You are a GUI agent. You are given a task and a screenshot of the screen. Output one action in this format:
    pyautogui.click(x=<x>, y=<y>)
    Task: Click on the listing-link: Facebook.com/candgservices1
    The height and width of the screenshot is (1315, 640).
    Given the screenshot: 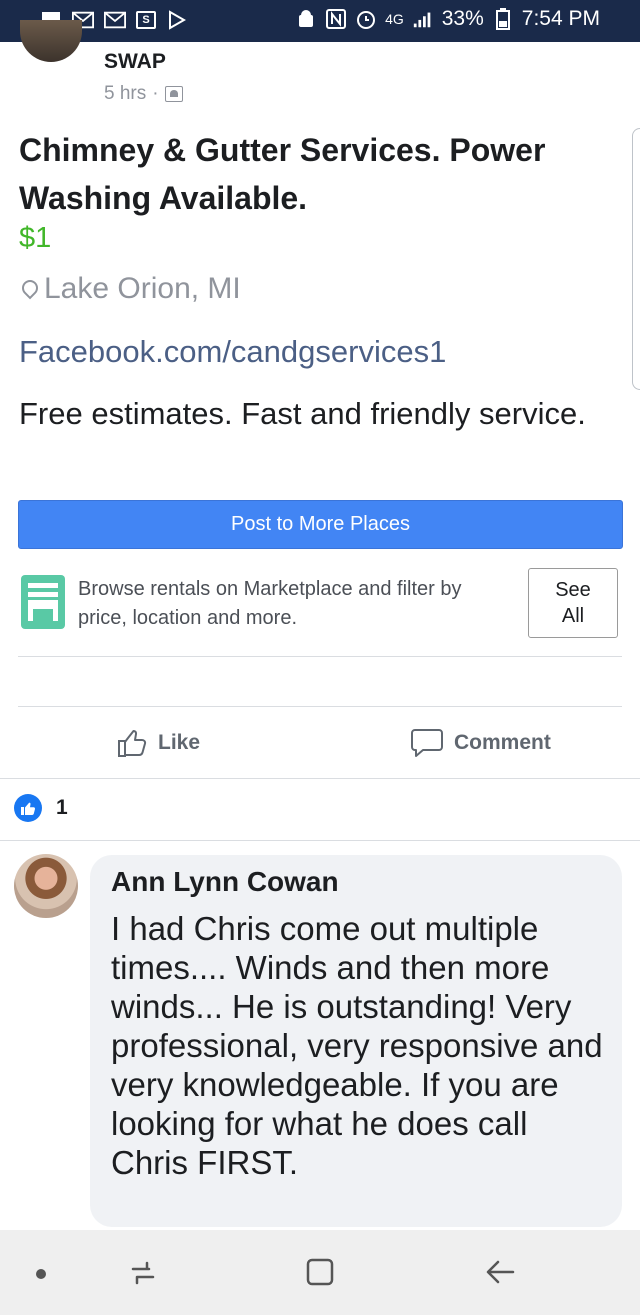 What is the action you would take?
    pyautogui.click(x=232, y=352)
    